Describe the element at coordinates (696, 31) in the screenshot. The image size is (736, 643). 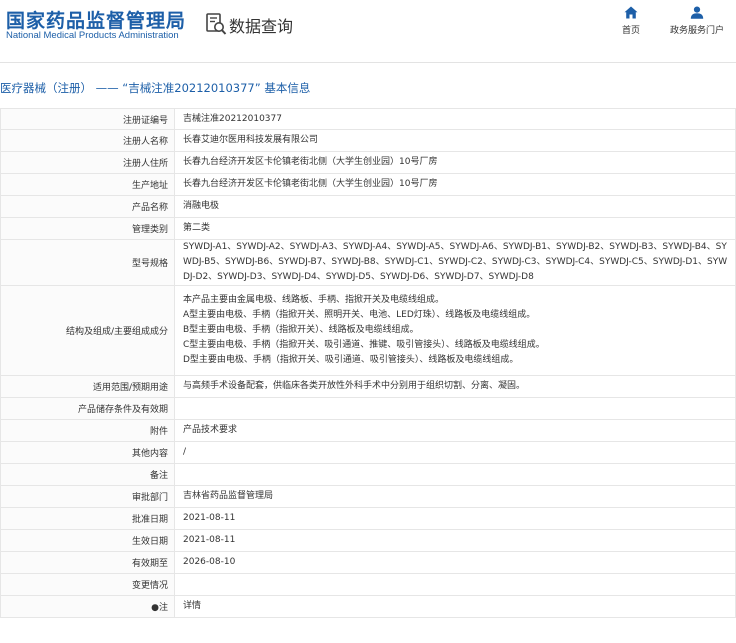
I see `nav-gov-label: 政务服务门户` at that location.